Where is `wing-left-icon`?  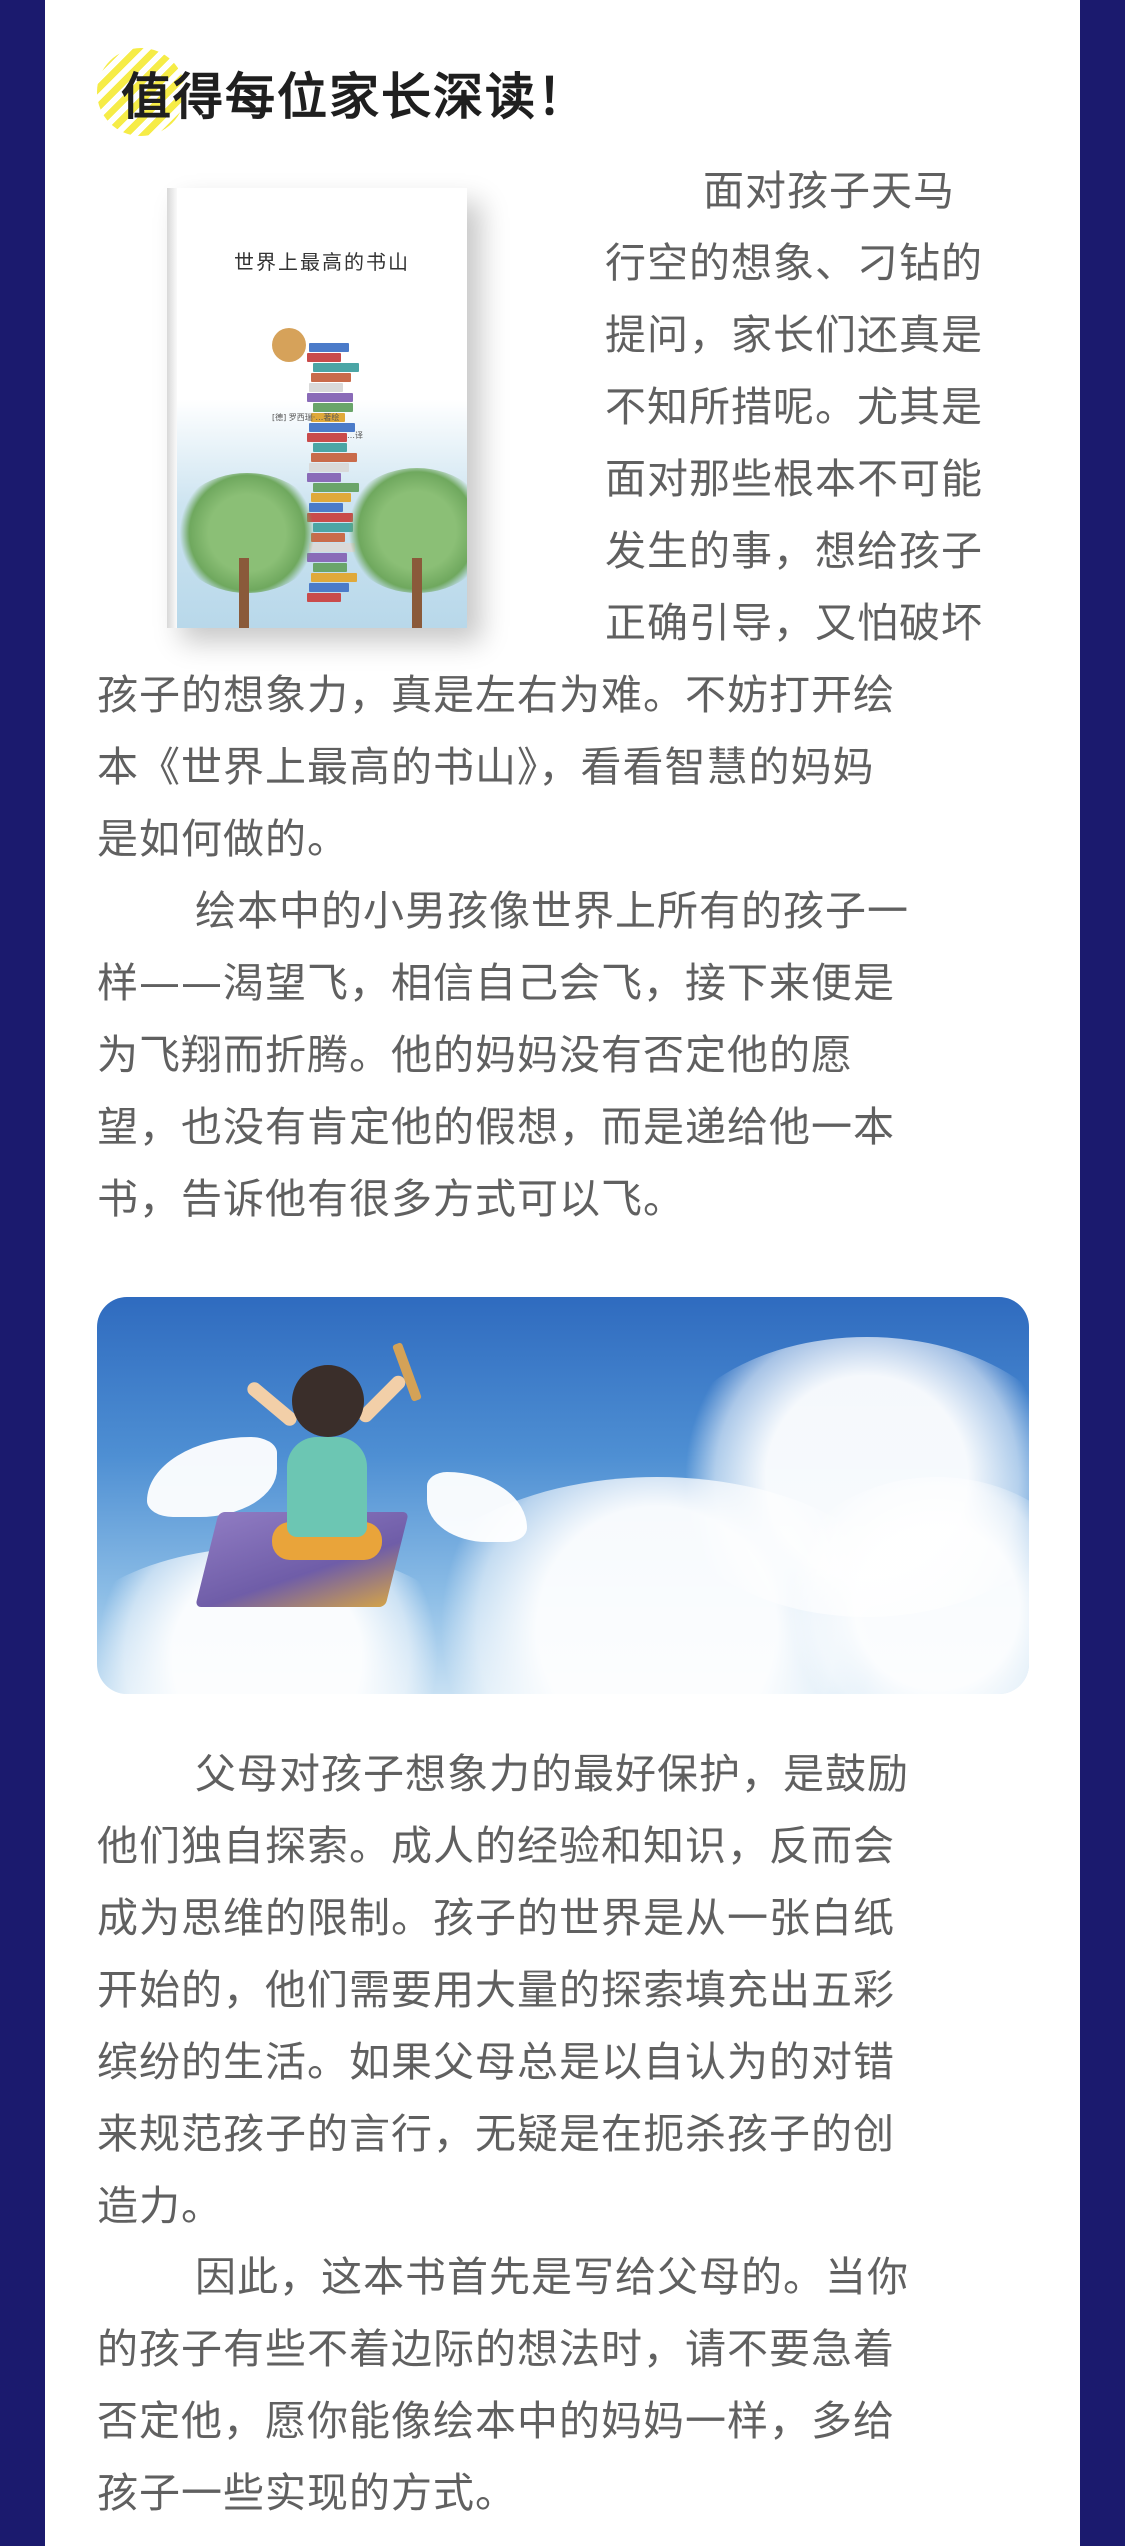 wing-left-icon is located at coordinates (212, 1477).